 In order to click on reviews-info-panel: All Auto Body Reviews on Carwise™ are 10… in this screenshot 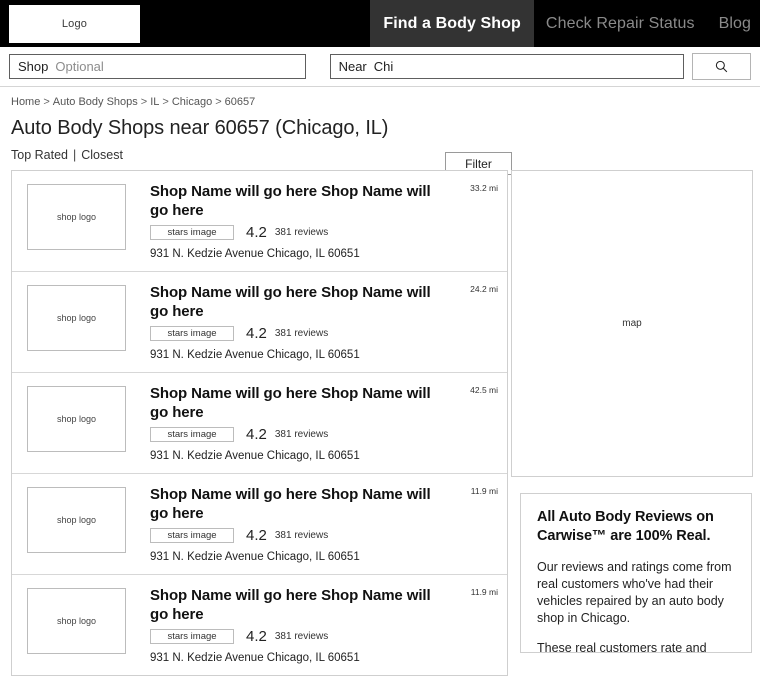, I will do `click(636, 573)`.